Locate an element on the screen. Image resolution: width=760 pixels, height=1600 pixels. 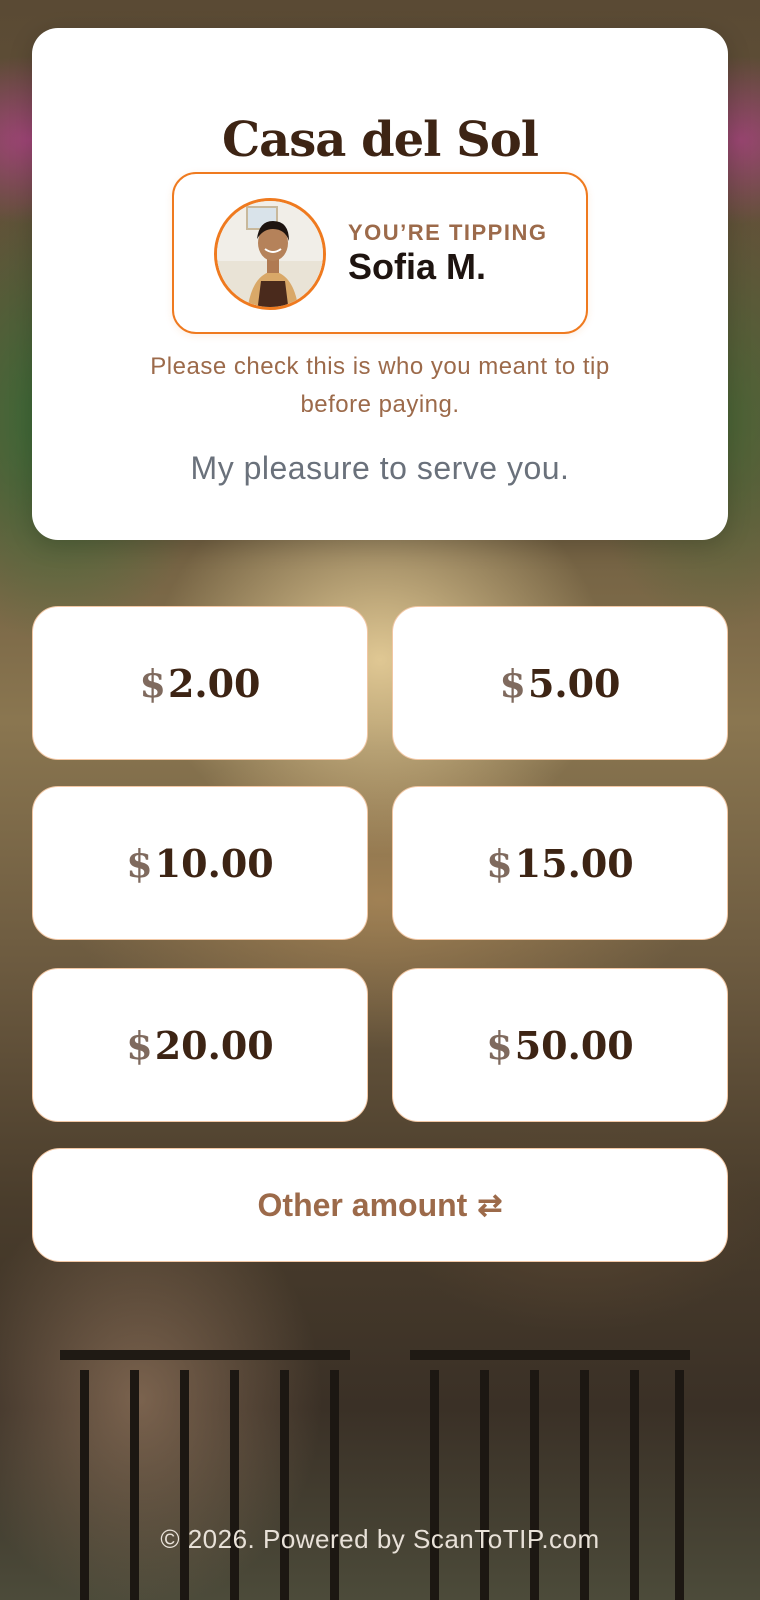
tip-amount-button: $15.00 is located at coordinates (560, 863).